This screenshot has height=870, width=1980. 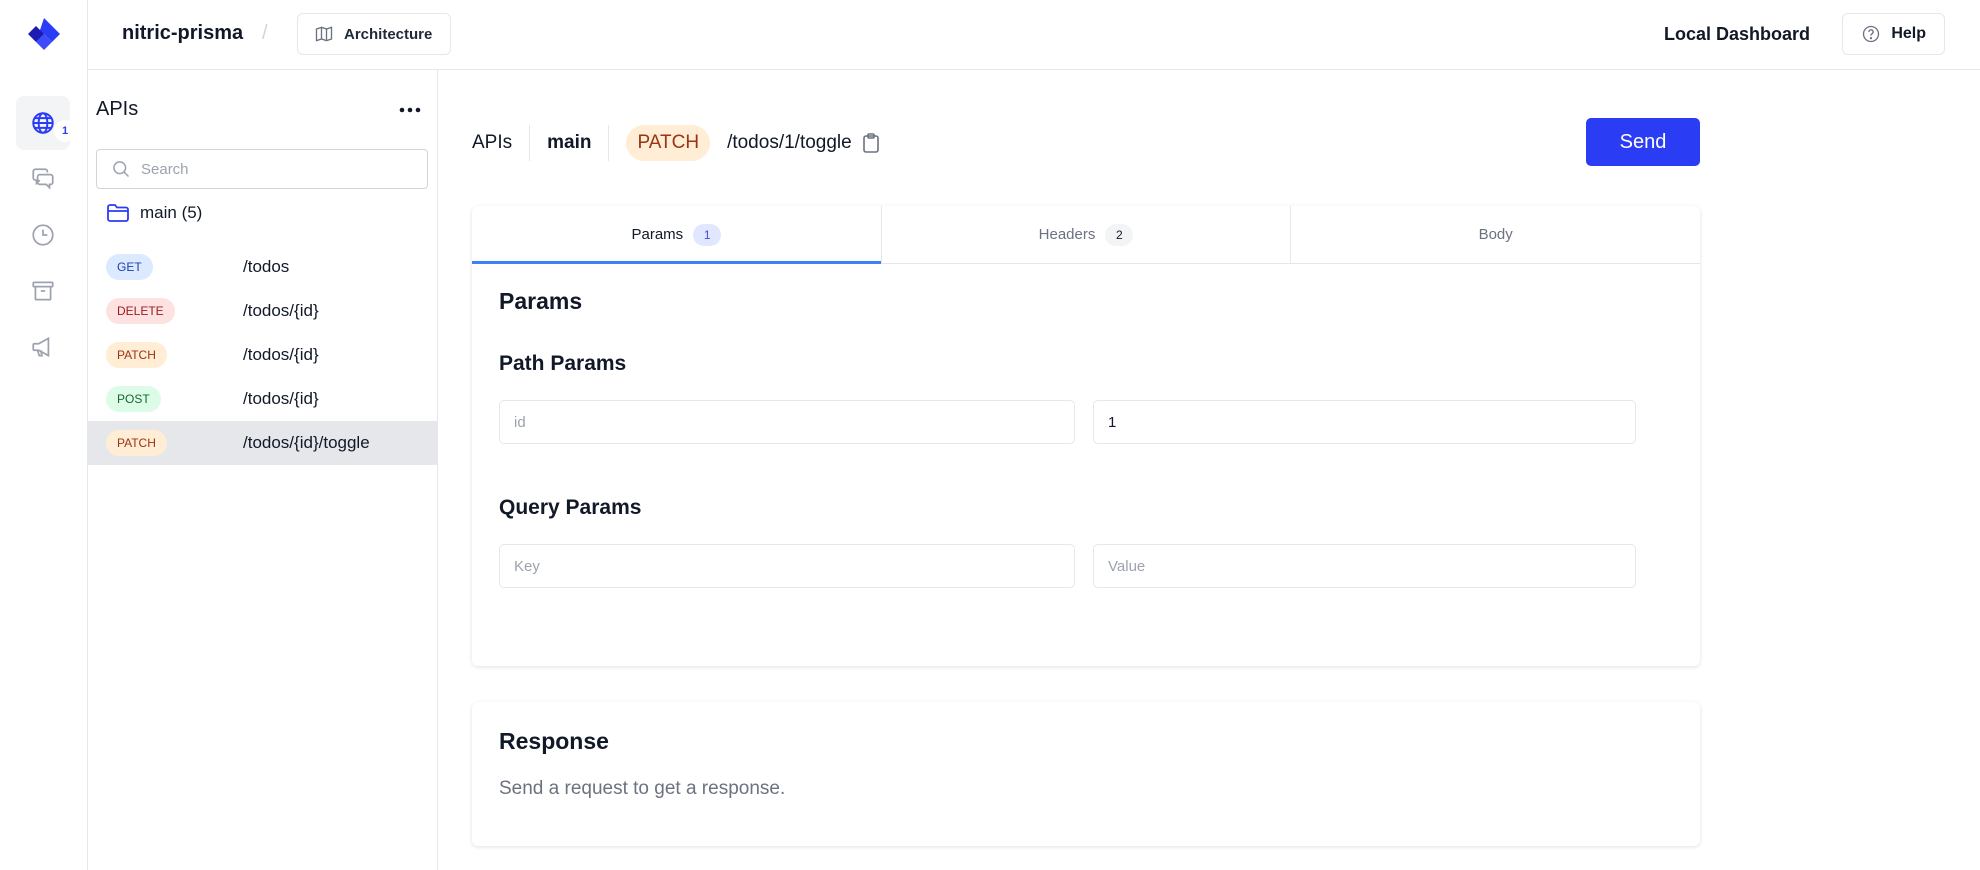 I want to click on route-path: /todos, so click(x=266, y=266).